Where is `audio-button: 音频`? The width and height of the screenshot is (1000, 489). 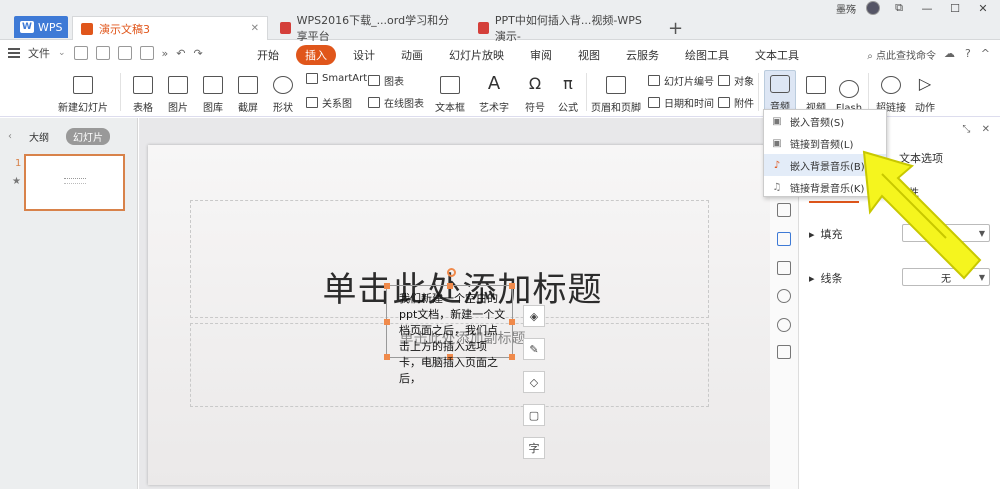 audio-button: 音频 is located at coordinates (780, 92).